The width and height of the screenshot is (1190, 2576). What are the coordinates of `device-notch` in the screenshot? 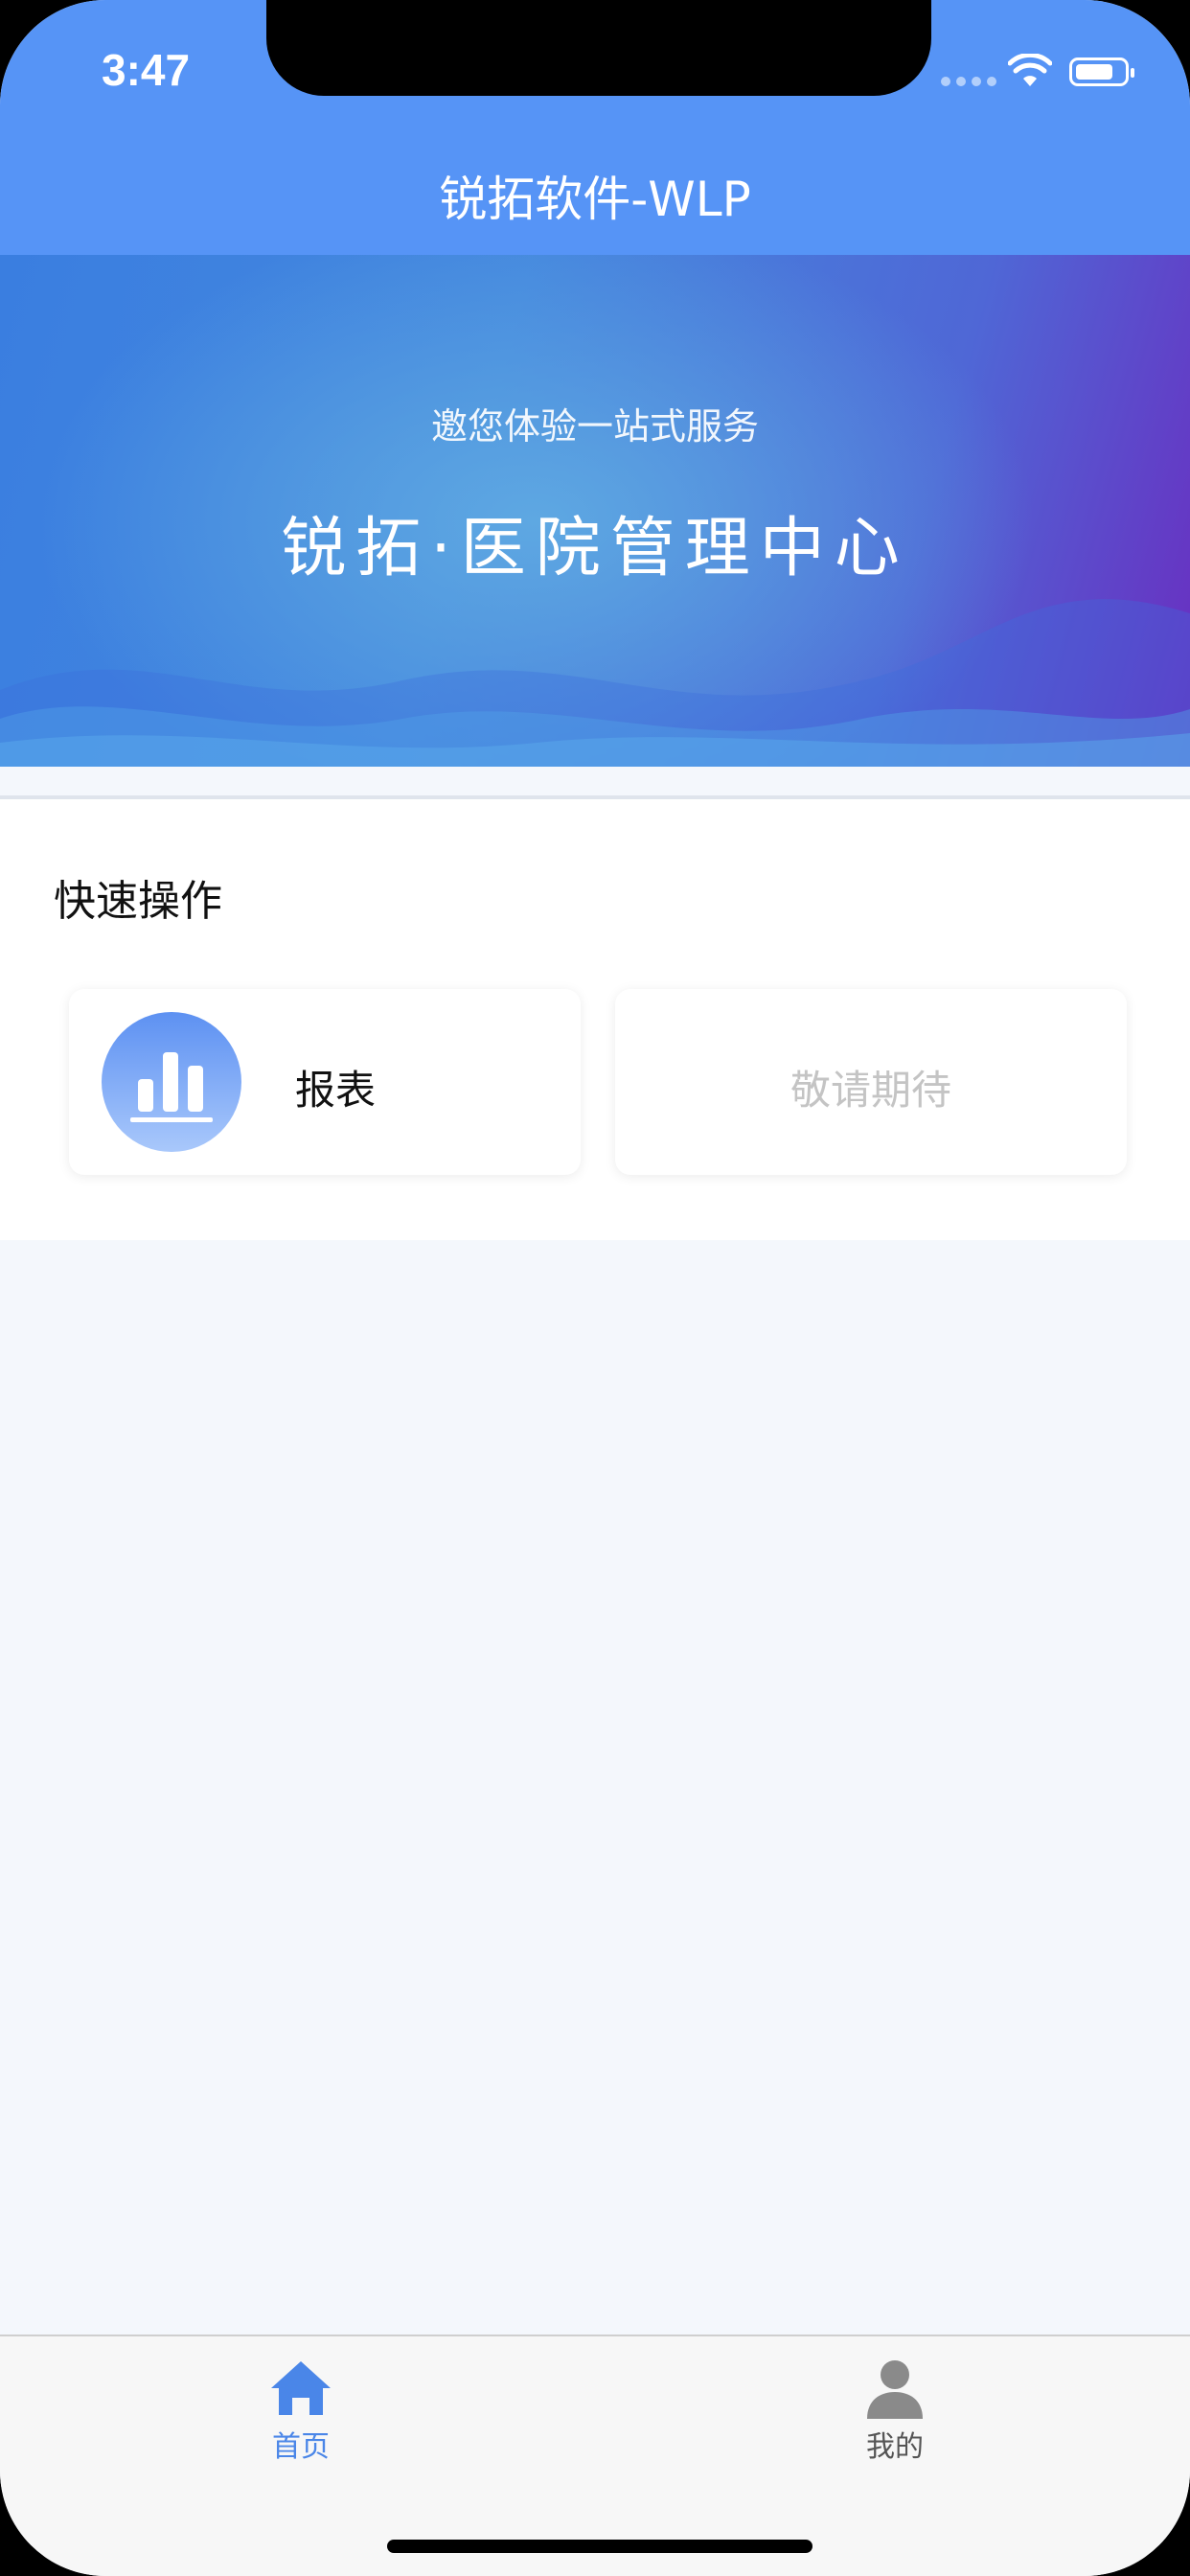 It's located at (599, 48).